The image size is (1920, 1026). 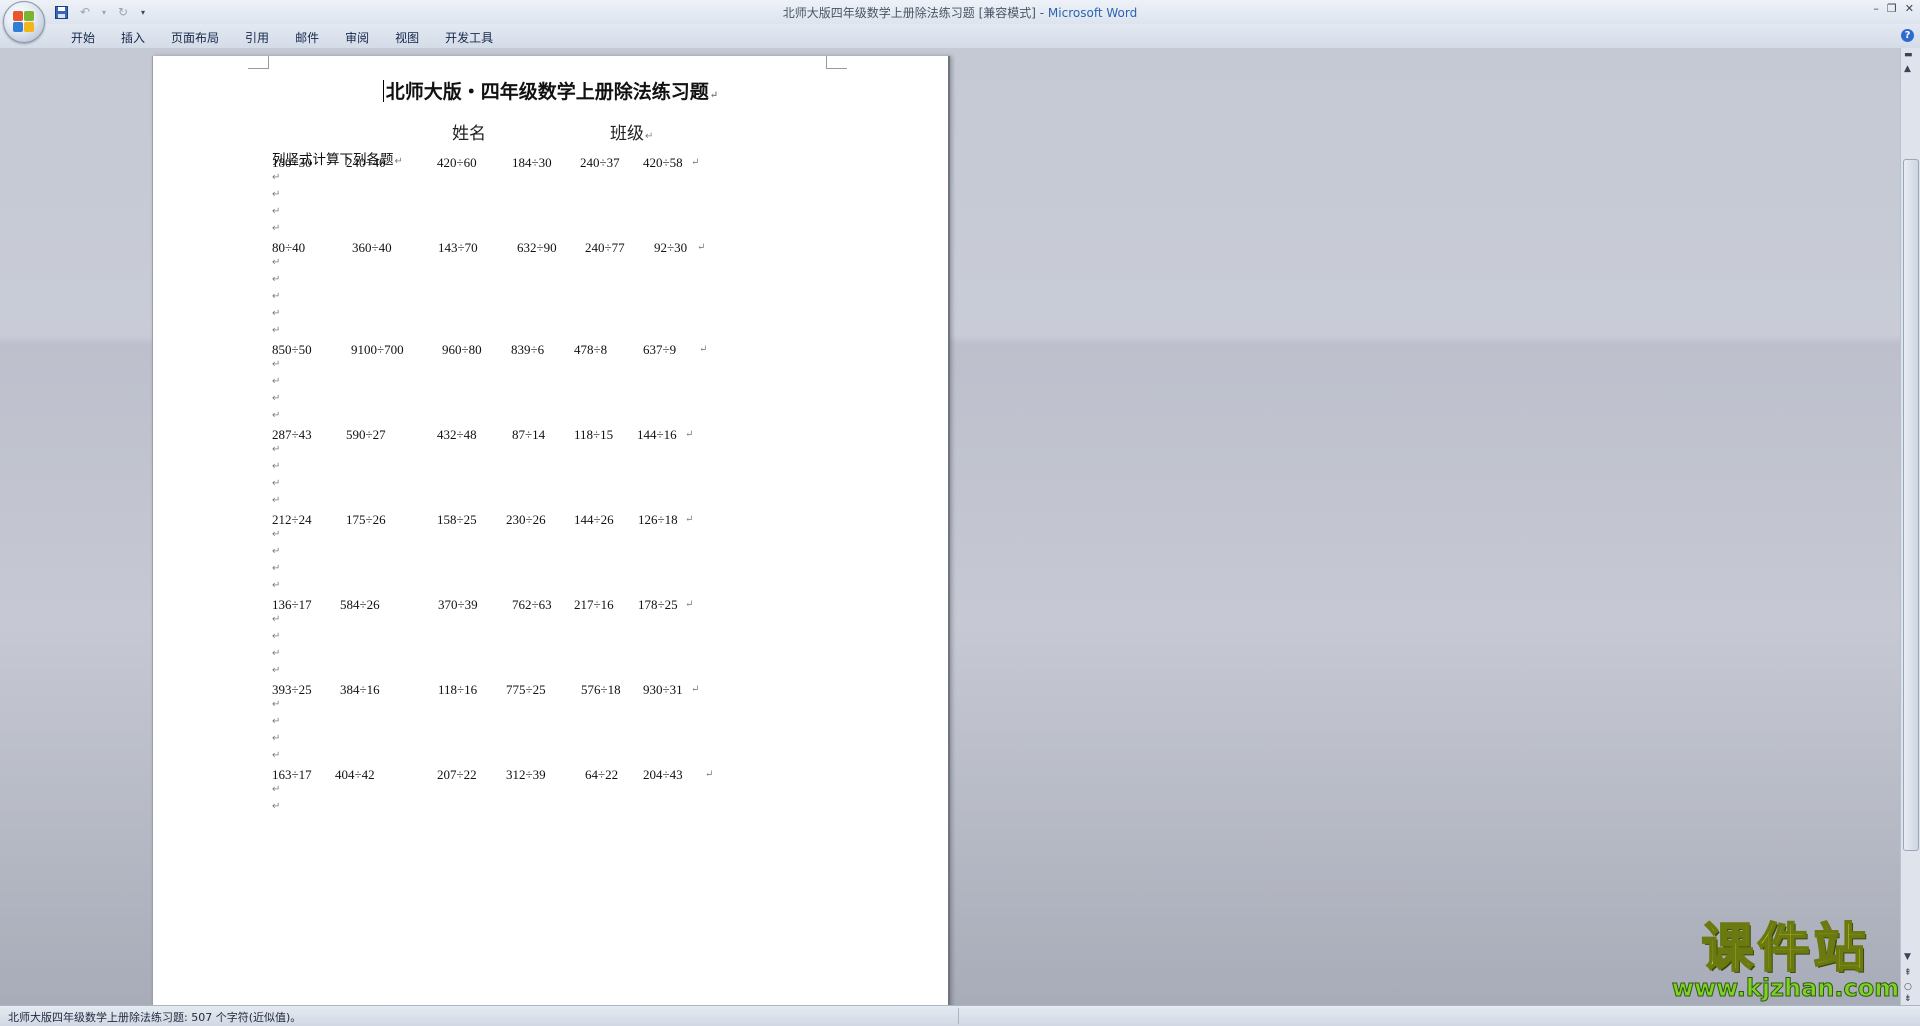 What do you see at coordinates (289, 247) in the screenshot?
I see `division-problem: 80÷40` at bounding box center [289, 247].